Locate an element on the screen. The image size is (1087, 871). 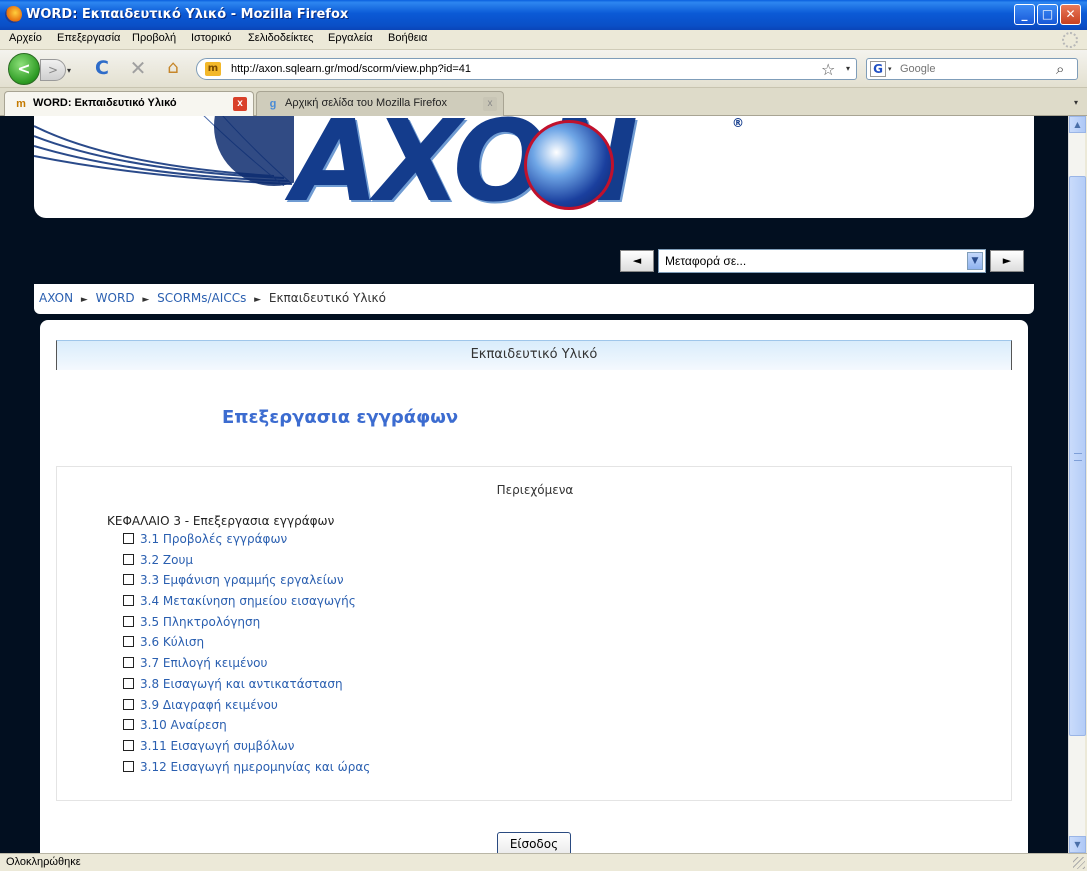
history-dropdown-icon: ▾ is located at coordinates (69, 70).